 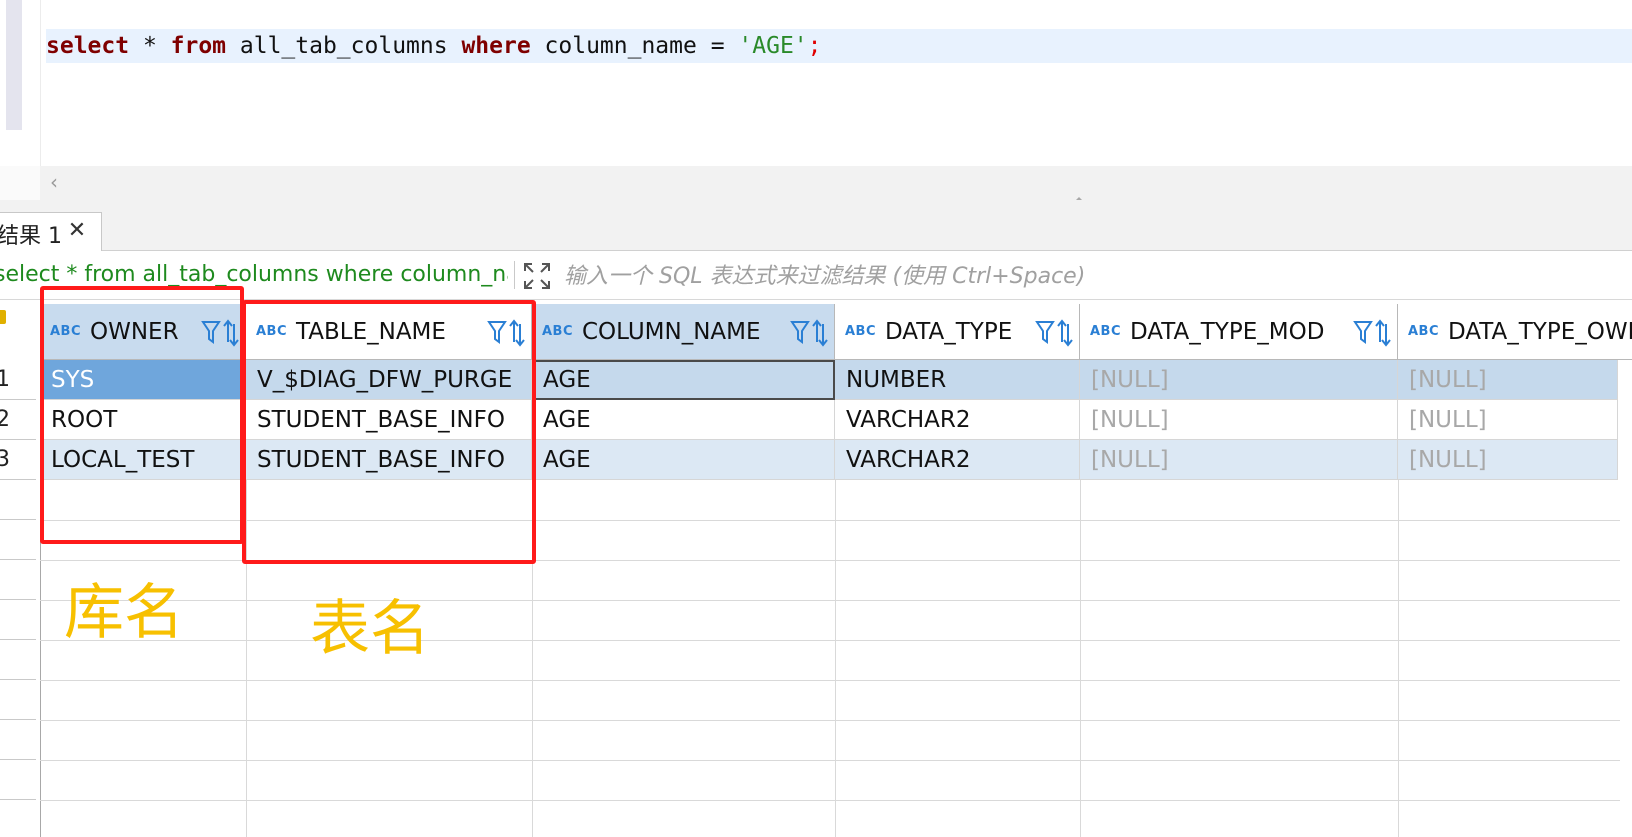 I want to click on close-icon: ✕, so click(x=77, y=231).